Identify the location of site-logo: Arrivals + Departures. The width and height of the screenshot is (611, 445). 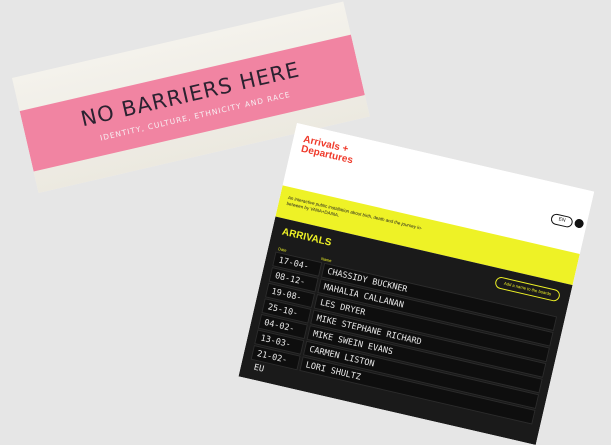
(341, 153).